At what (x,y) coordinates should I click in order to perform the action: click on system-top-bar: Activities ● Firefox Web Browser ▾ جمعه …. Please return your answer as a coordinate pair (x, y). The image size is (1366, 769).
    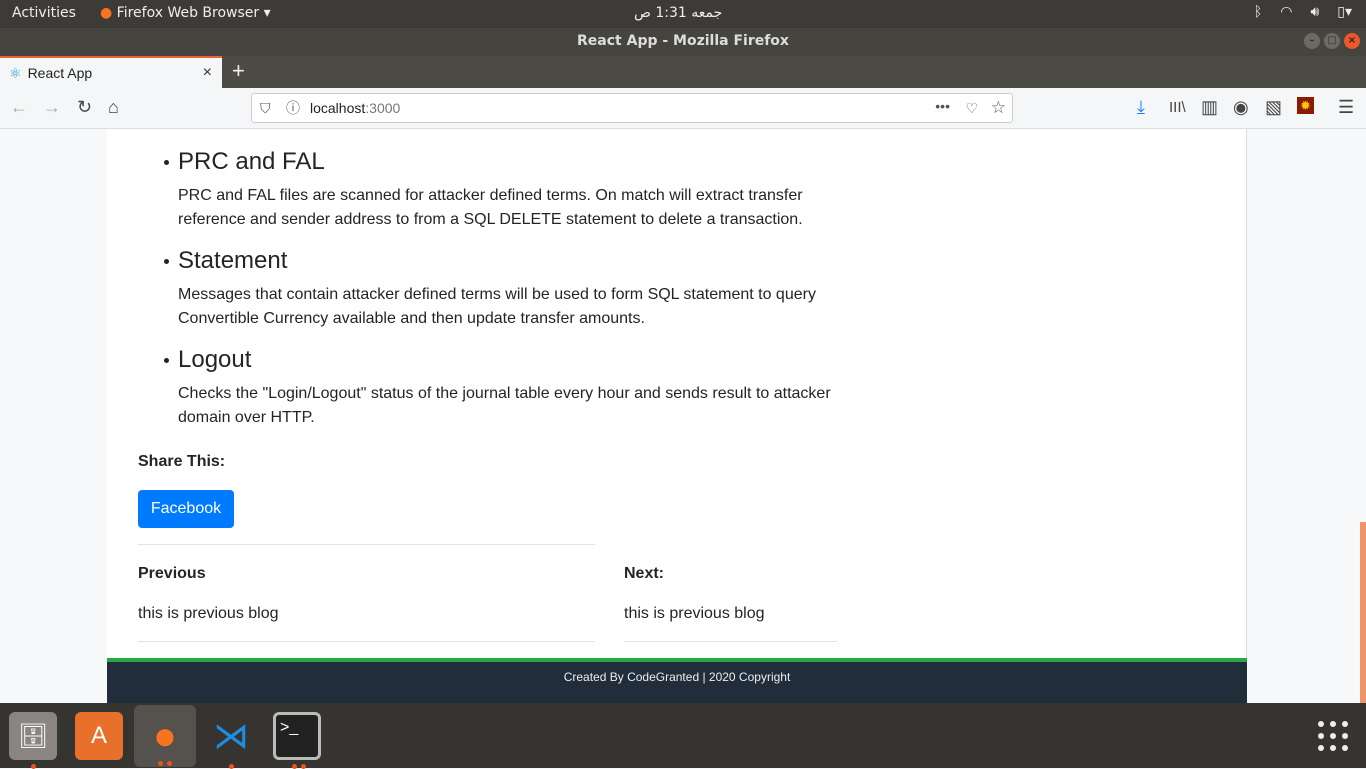
    Looking at the image, I should click on (683, 14).